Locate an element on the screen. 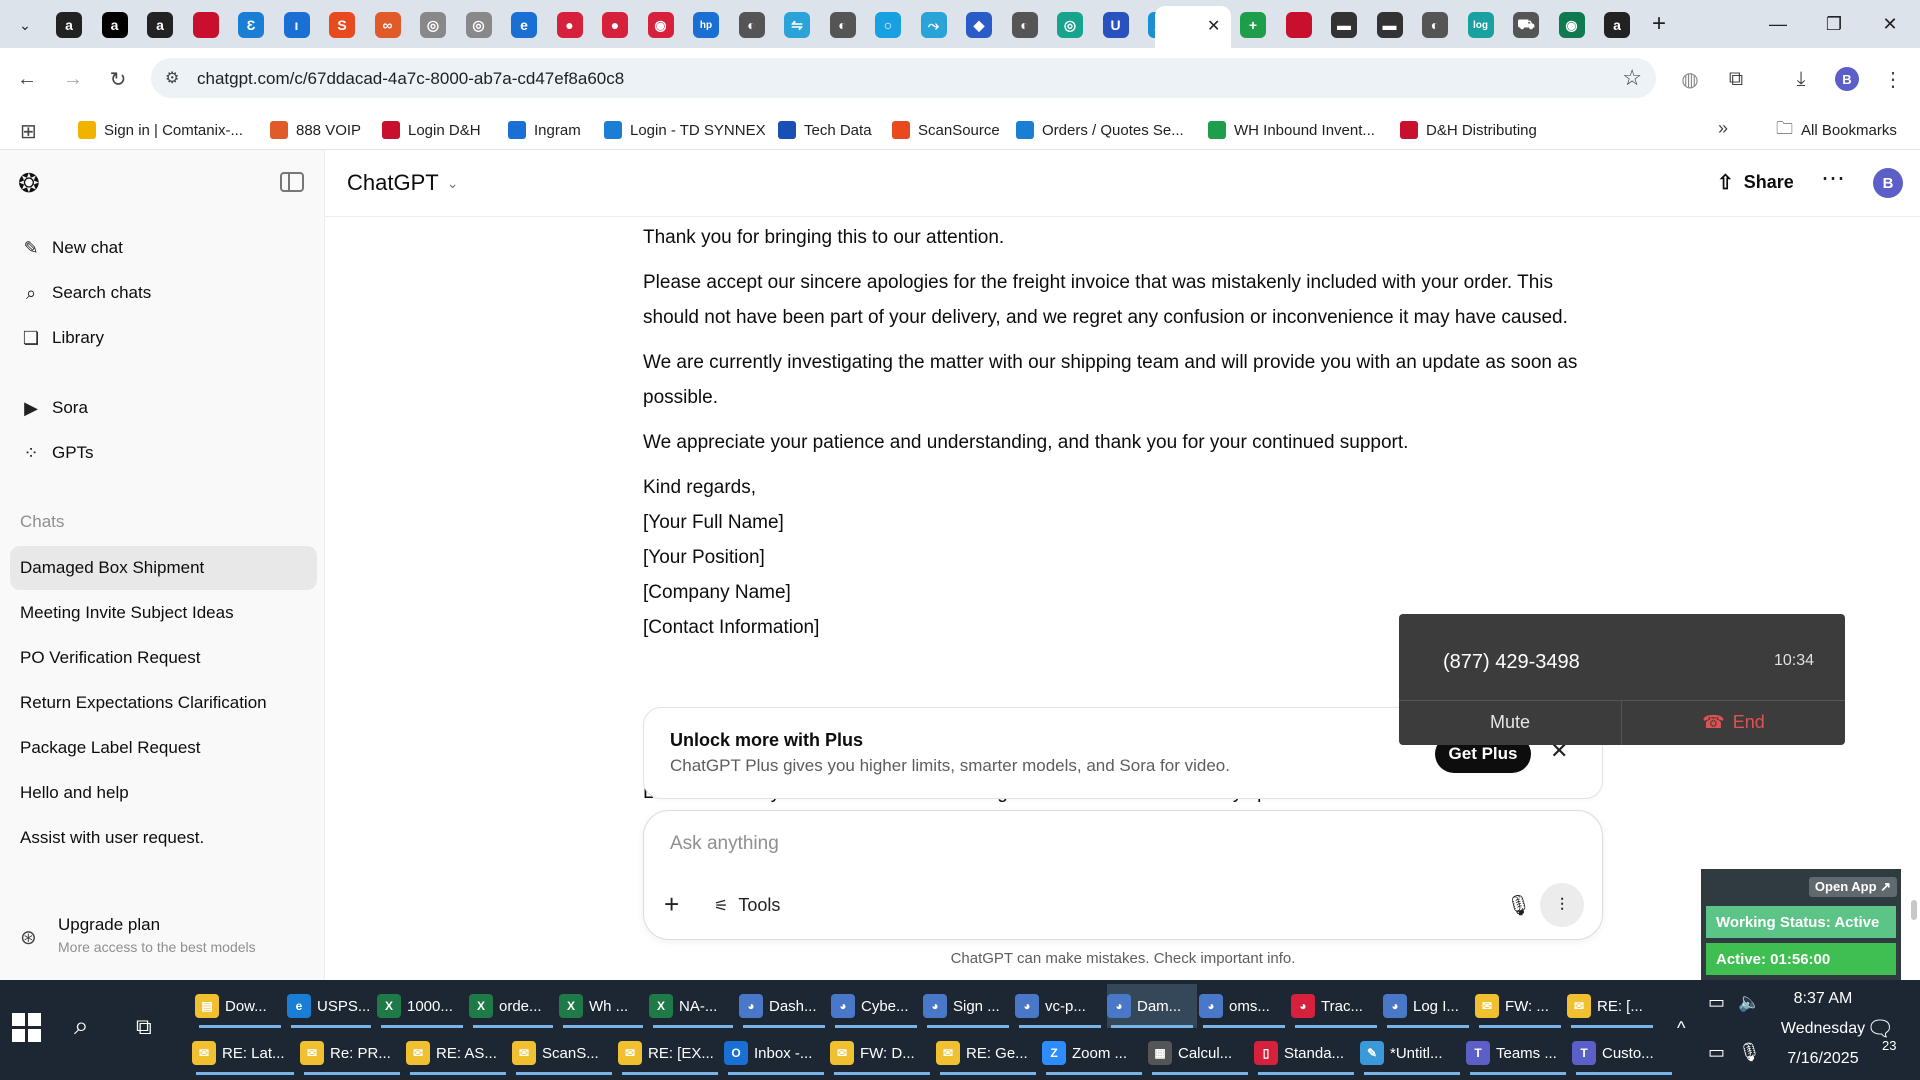  more-options-icon: ⋯ is located at coordinates (1833, 178).